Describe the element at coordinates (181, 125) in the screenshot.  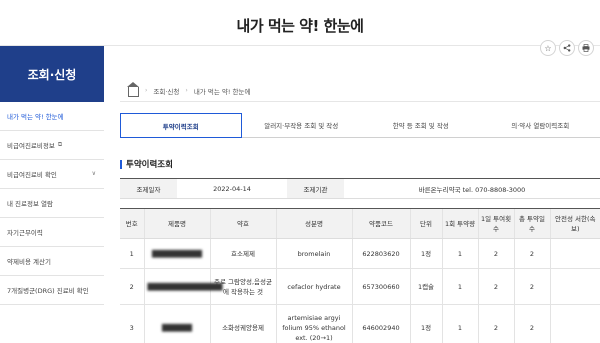
I see `tab-medication-history: 투약이력조회` at that location.